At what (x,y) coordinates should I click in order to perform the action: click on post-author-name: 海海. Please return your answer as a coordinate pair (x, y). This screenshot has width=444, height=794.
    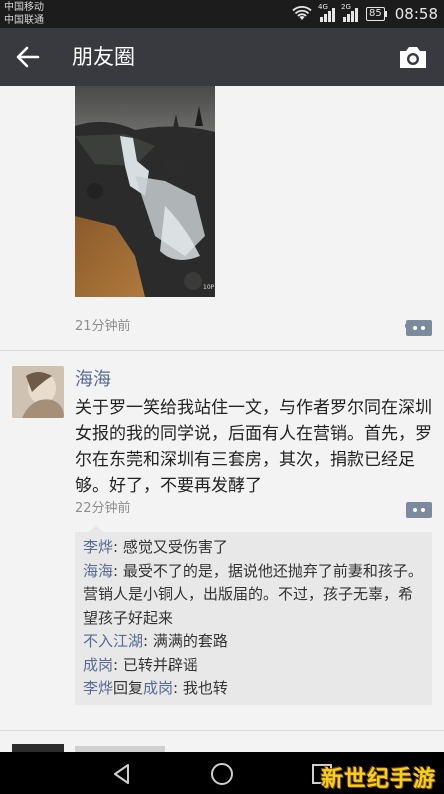
    Looking at the image, I should click on (93, 380).